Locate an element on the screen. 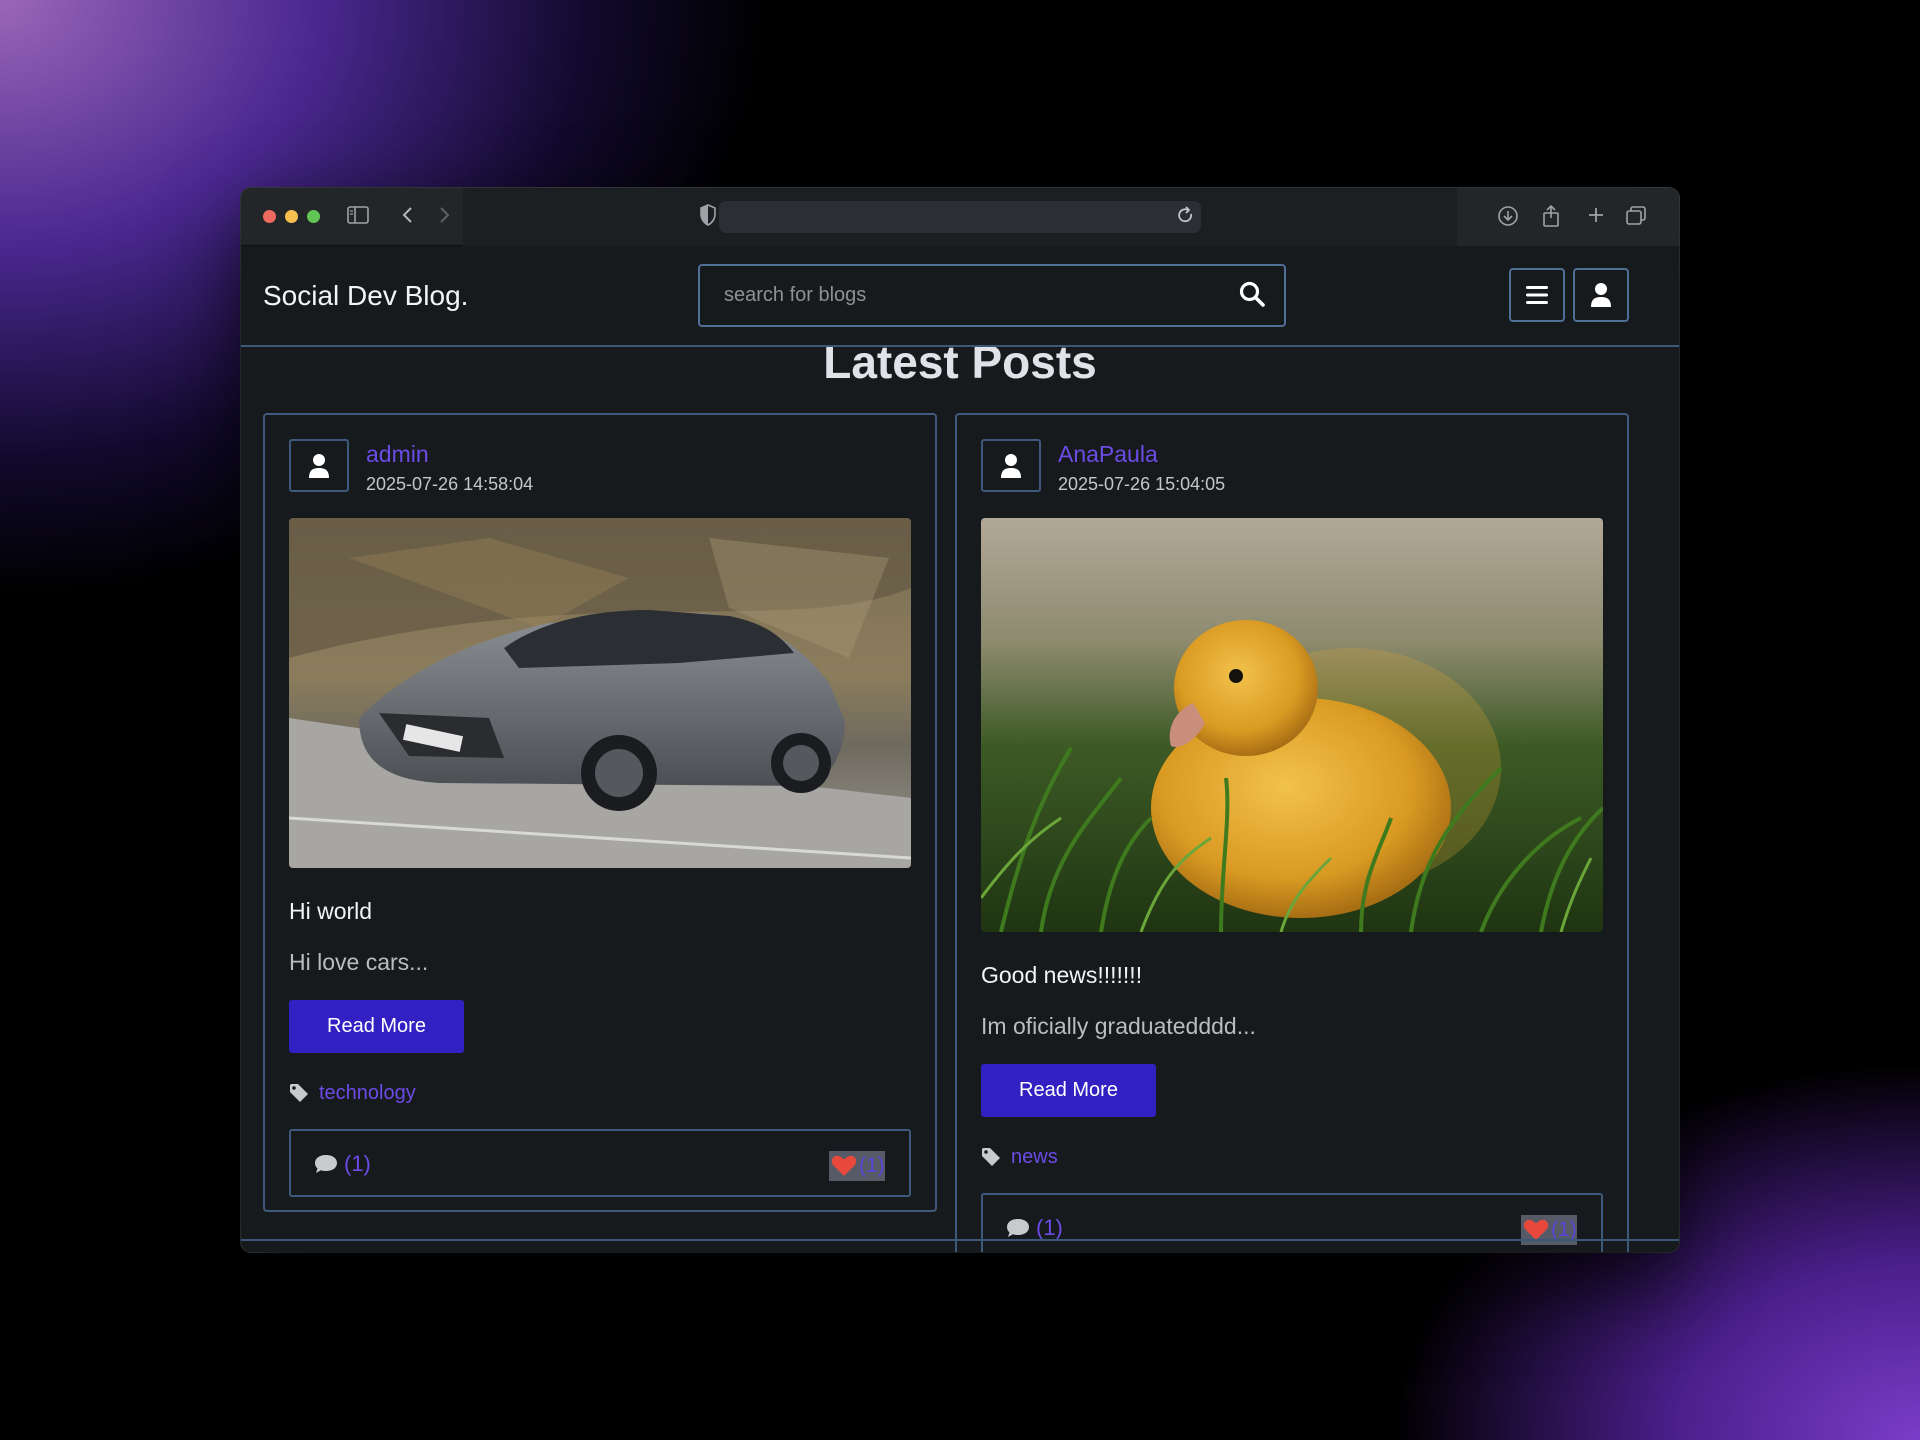 Image resolution: width=1920 pixels, height=1440 pixels. menu-button is located at coordinates (1537, 295).